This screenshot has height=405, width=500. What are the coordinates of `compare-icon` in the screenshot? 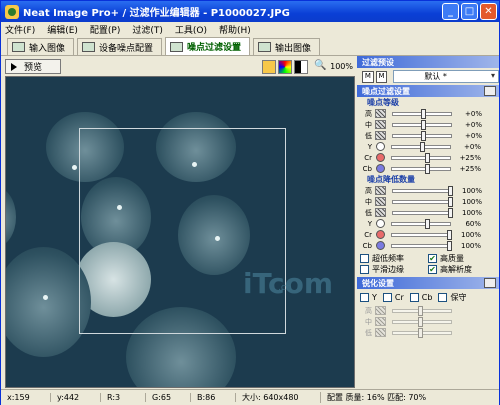 It's located at (269, 66).